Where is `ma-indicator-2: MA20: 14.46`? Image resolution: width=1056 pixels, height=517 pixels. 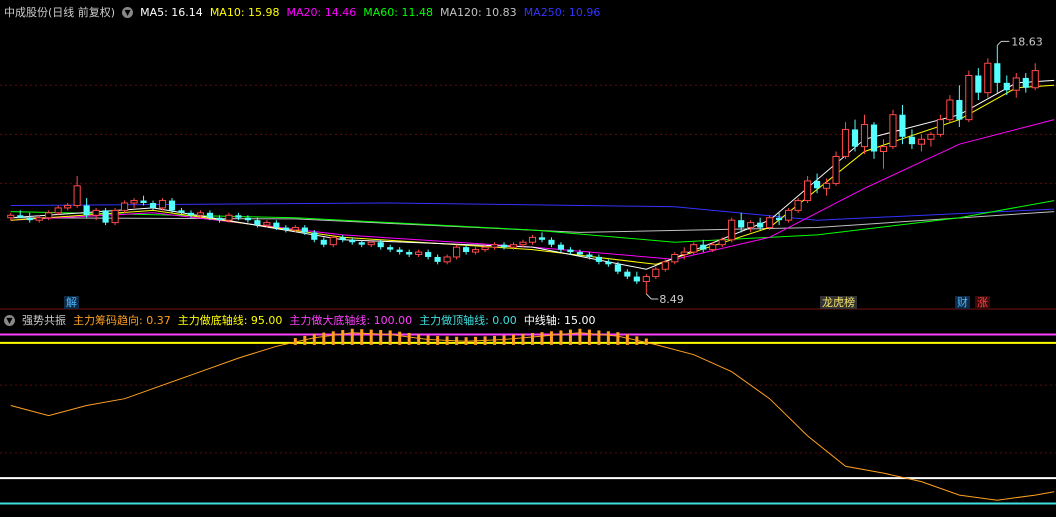 ma-indicator-2: MA20: 14.46 is located at coordinates (321, 12).